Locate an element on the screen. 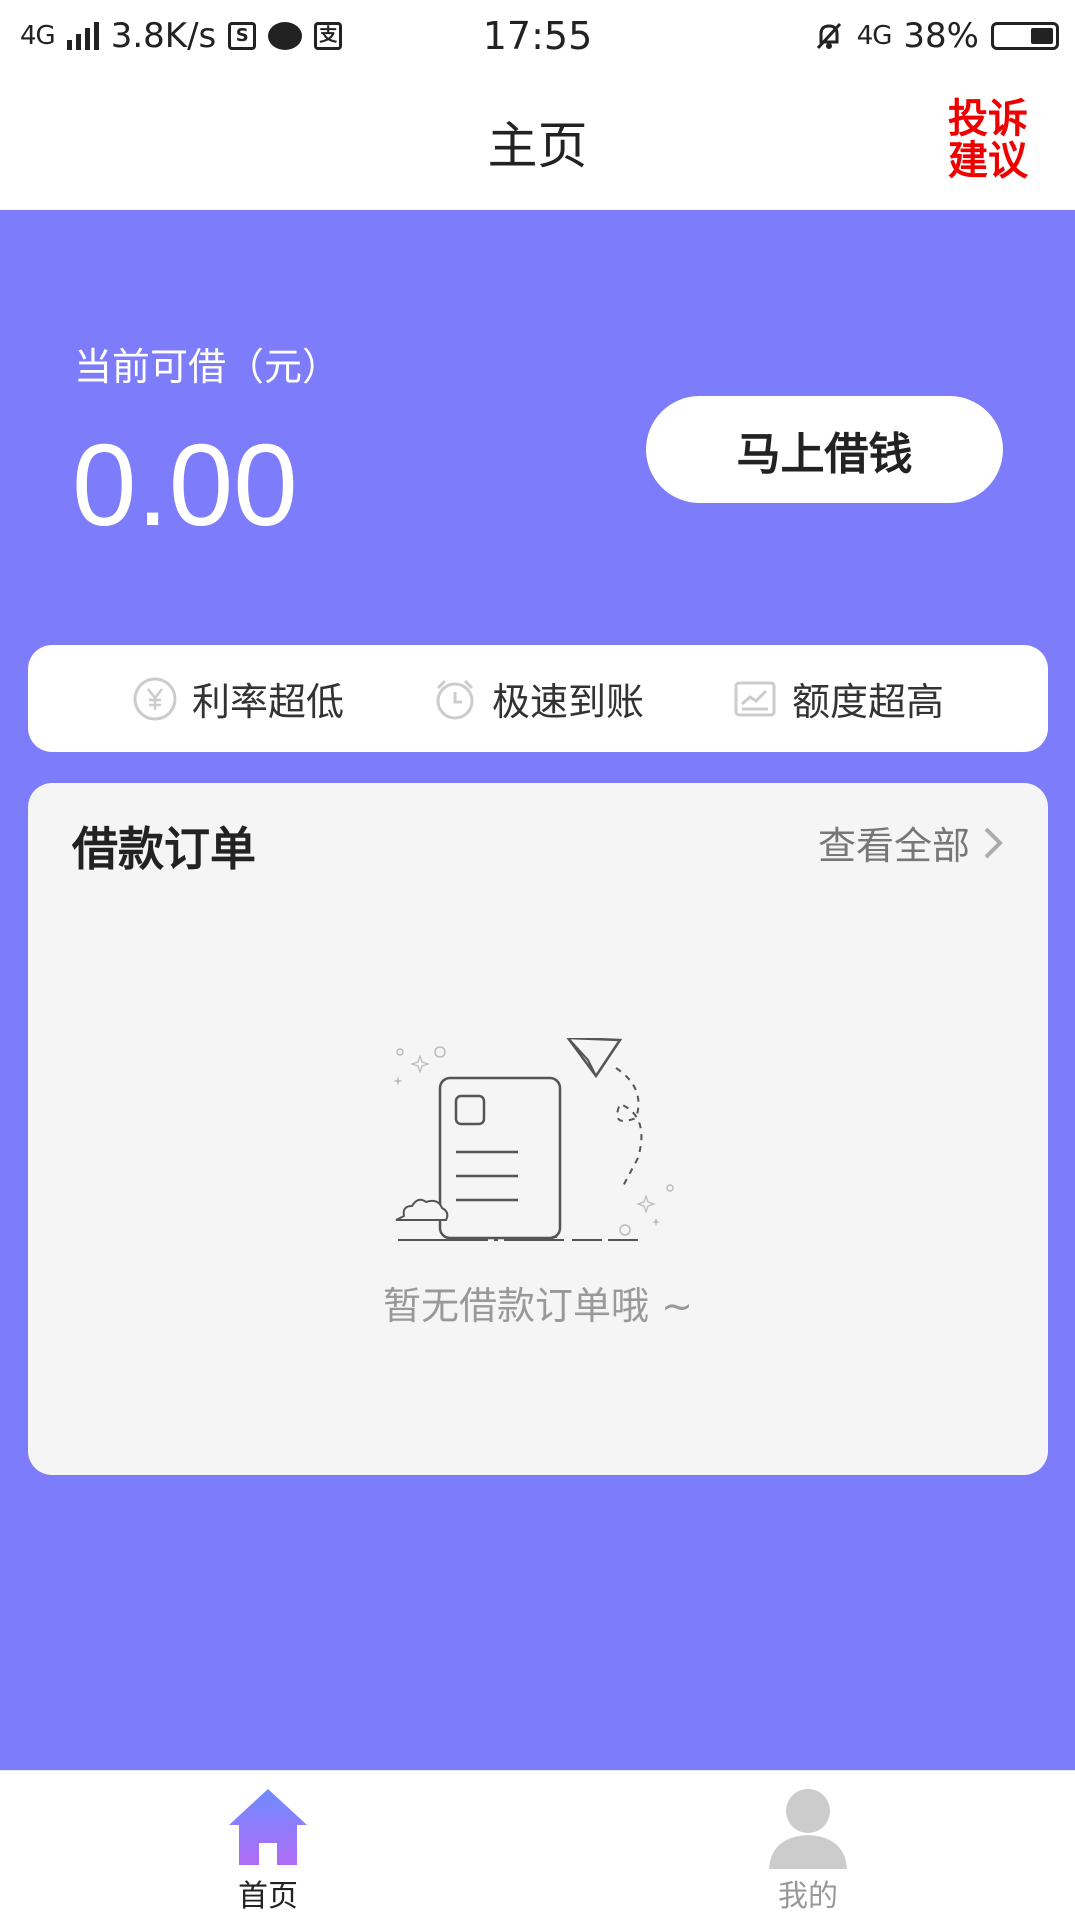  feature-label: 极速到账 is located at coordinates (567, 702).